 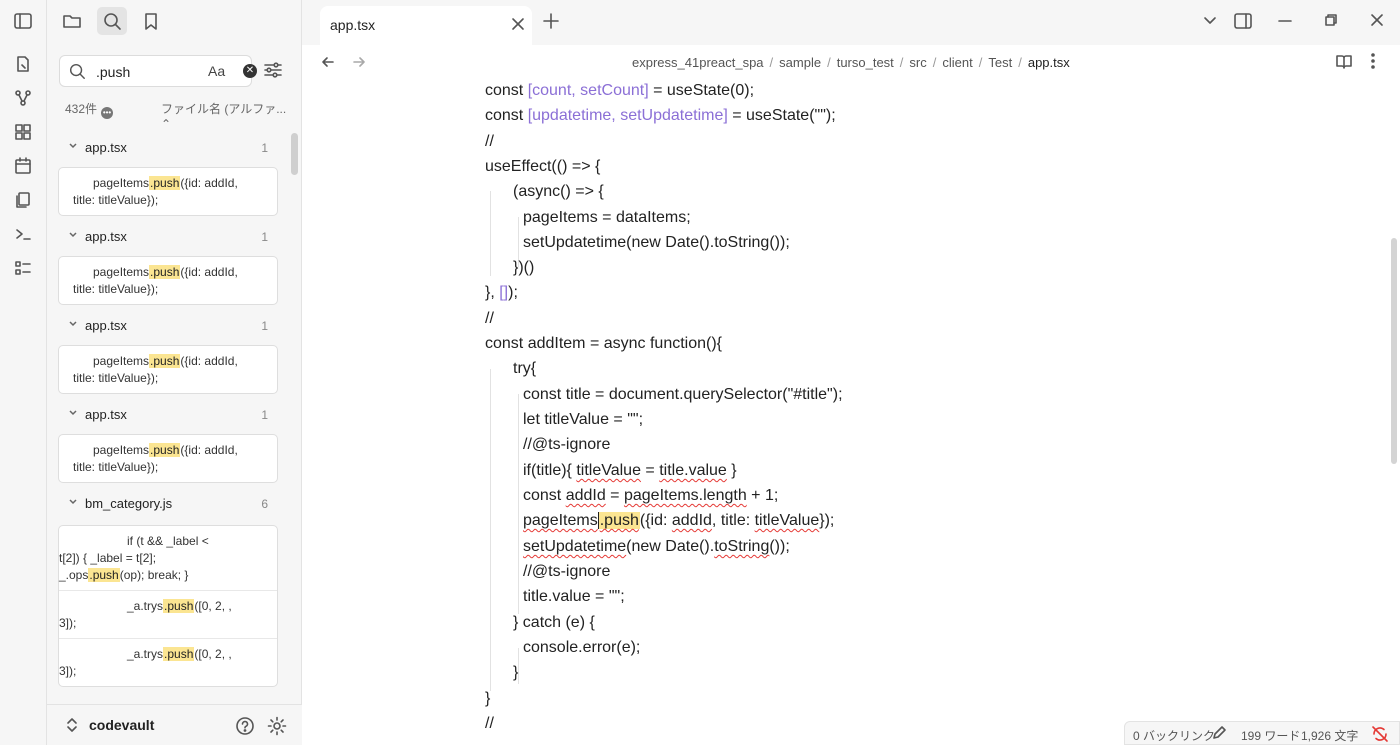 I want to click on tasks-icon, so click(x=23, y=268).